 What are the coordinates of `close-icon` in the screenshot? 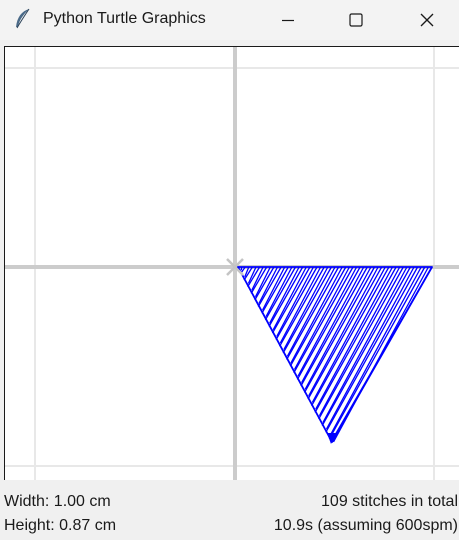 It's located at (427, 20).